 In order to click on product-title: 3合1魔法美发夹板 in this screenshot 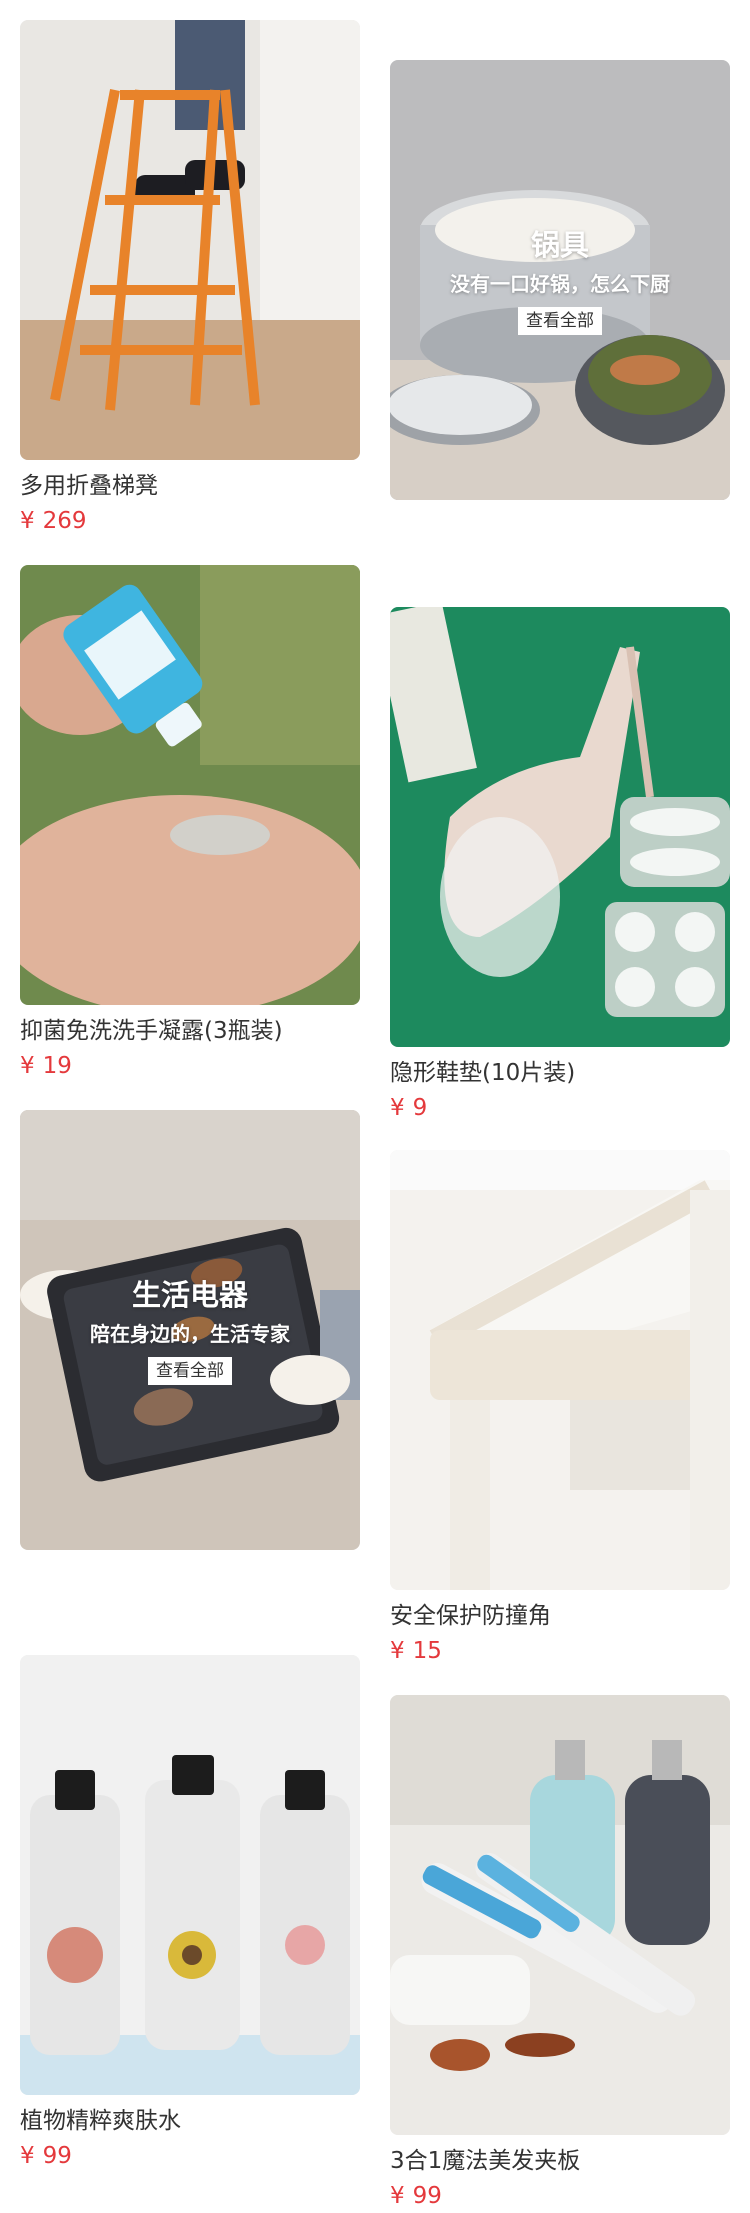, I will do `click(560, 2161)`.